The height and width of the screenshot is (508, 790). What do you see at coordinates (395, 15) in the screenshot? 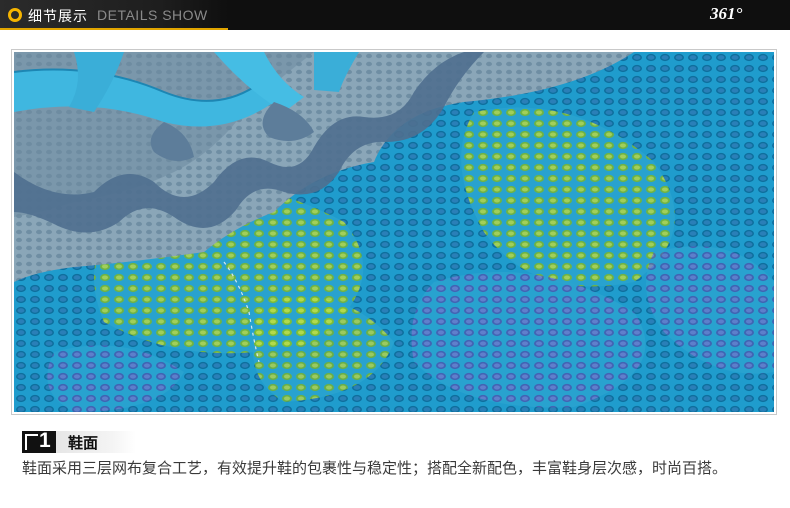
I see `section-header: 细节展示 DETAILS SHOW 361°` at bounding box center [395, 15].